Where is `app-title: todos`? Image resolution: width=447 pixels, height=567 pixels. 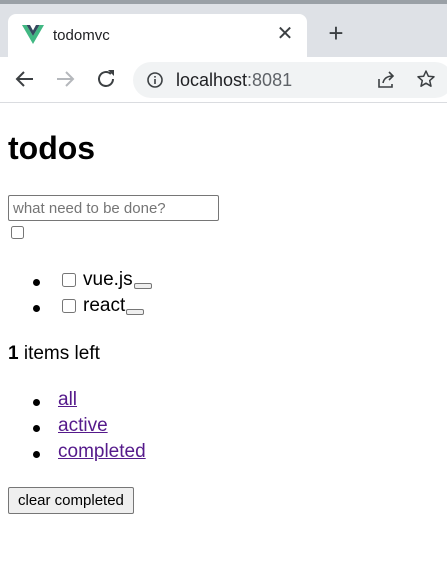
app-title: todos is located at coordinates (52, 148).